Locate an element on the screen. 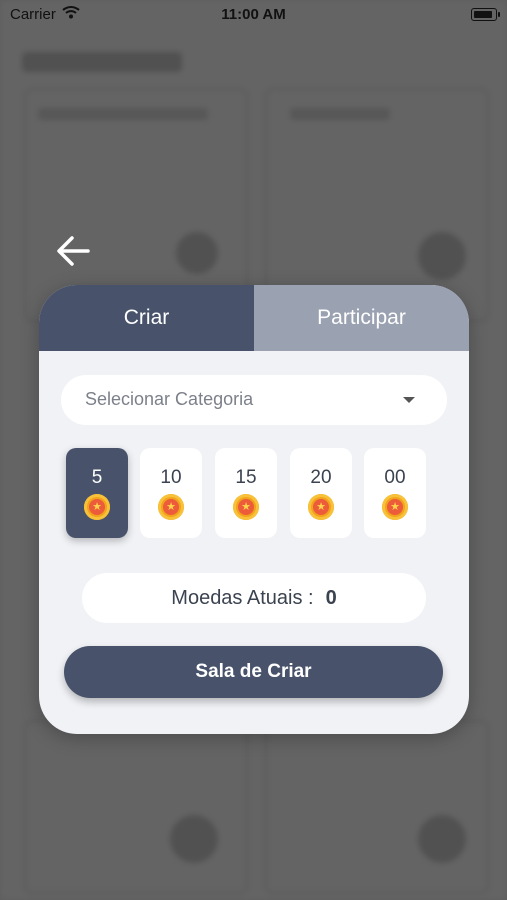 The height and width of the screenshot is (900, 507). current-coins-value: 0 is located at coordinates (331, 597).